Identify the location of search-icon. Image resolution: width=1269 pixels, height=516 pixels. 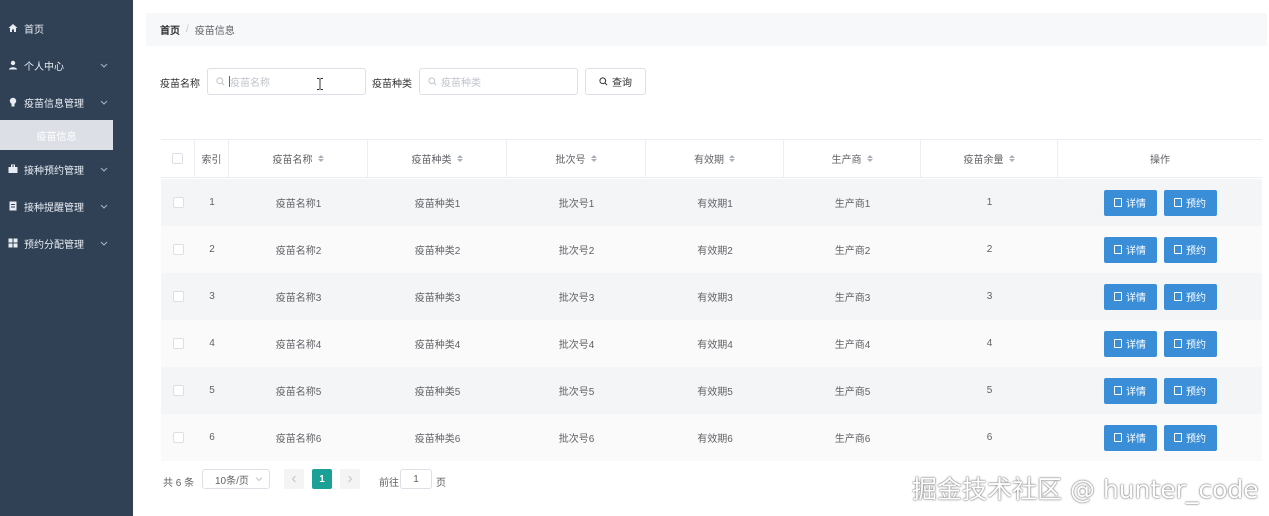
(603, 81).